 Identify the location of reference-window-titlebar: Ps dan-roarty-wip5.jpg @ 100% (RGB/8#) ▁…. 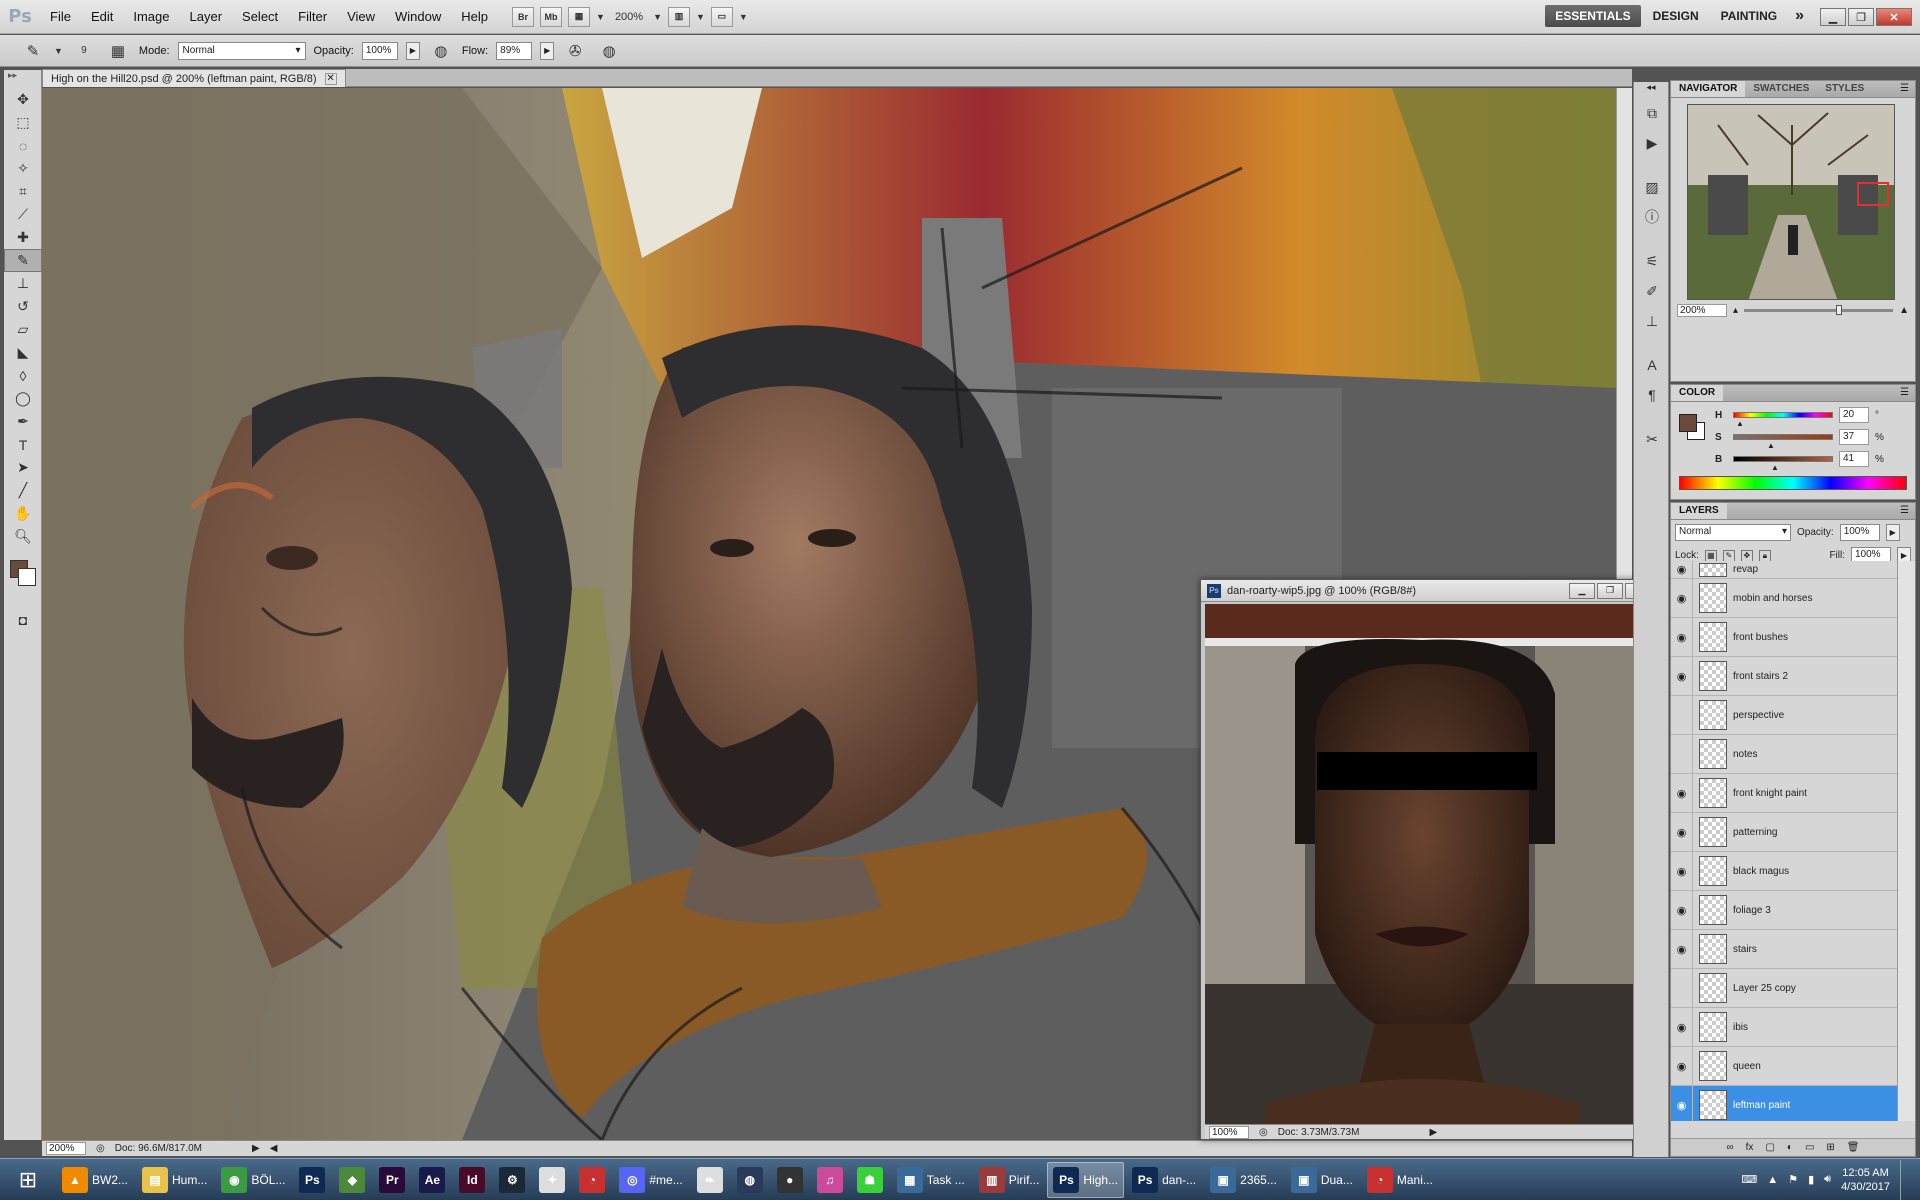
(1428, 591).